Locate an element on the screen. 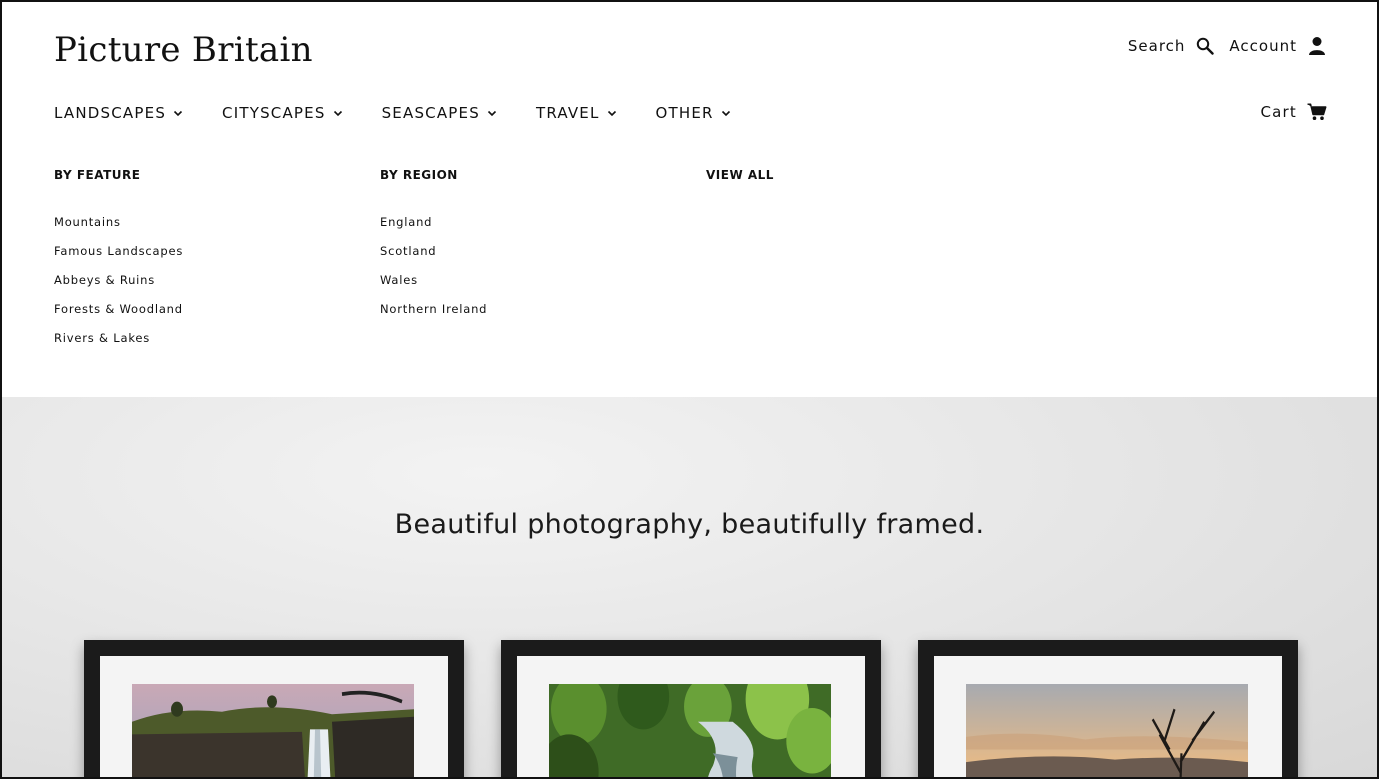  nav-item-landscapes: LANDSCAPES is located at coordinates (119, 113).